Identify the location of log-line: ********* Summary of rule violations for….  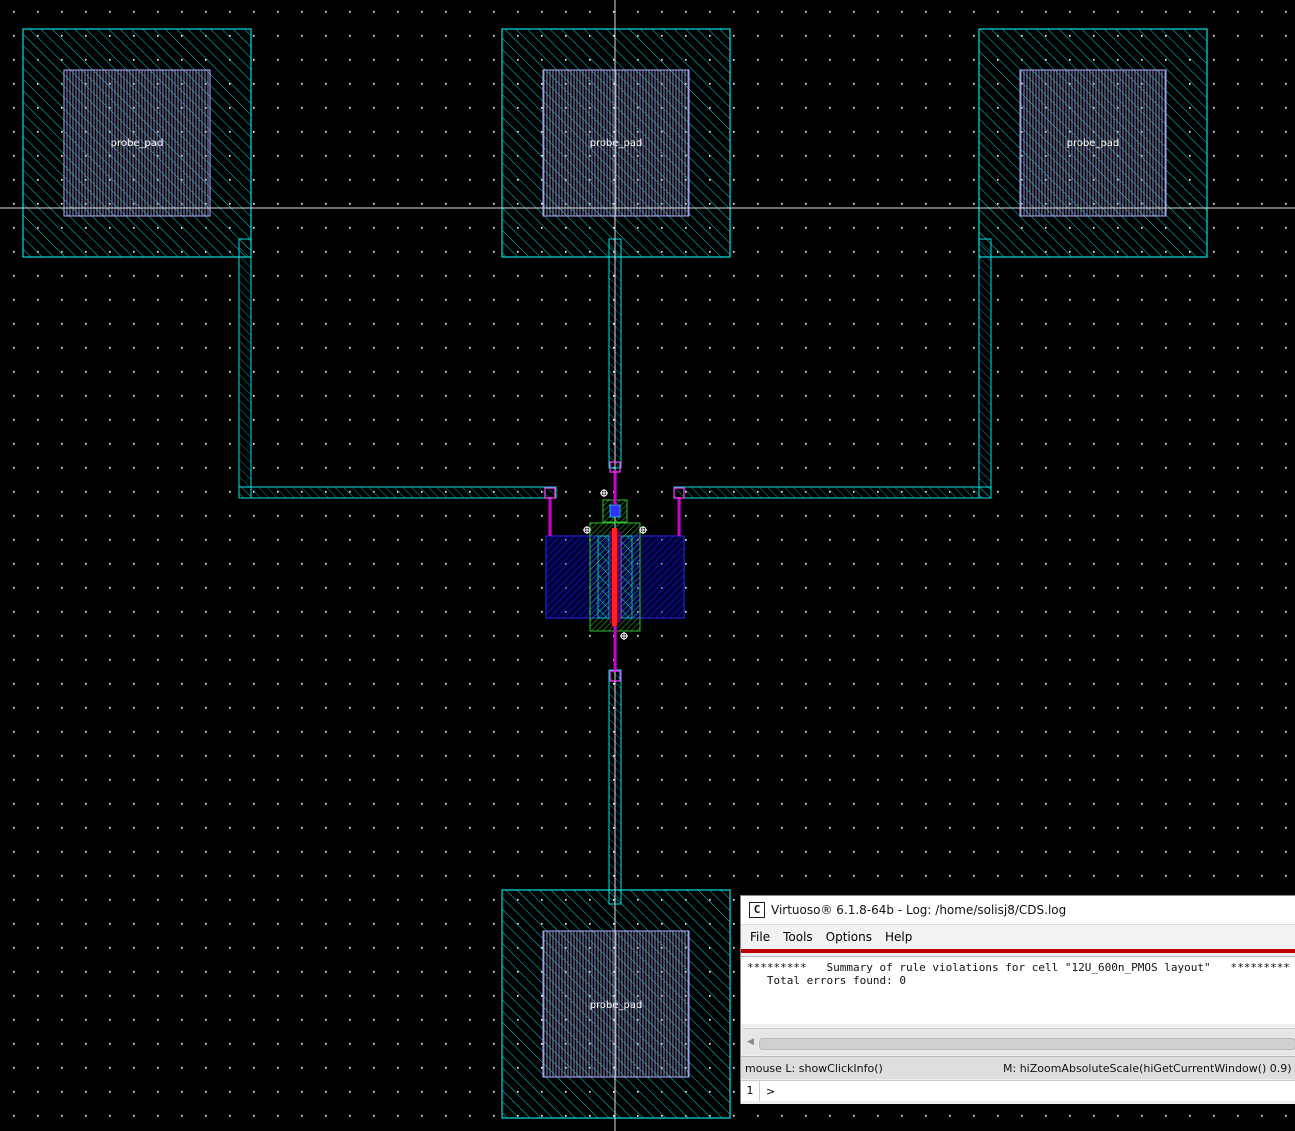
(1019, 967).